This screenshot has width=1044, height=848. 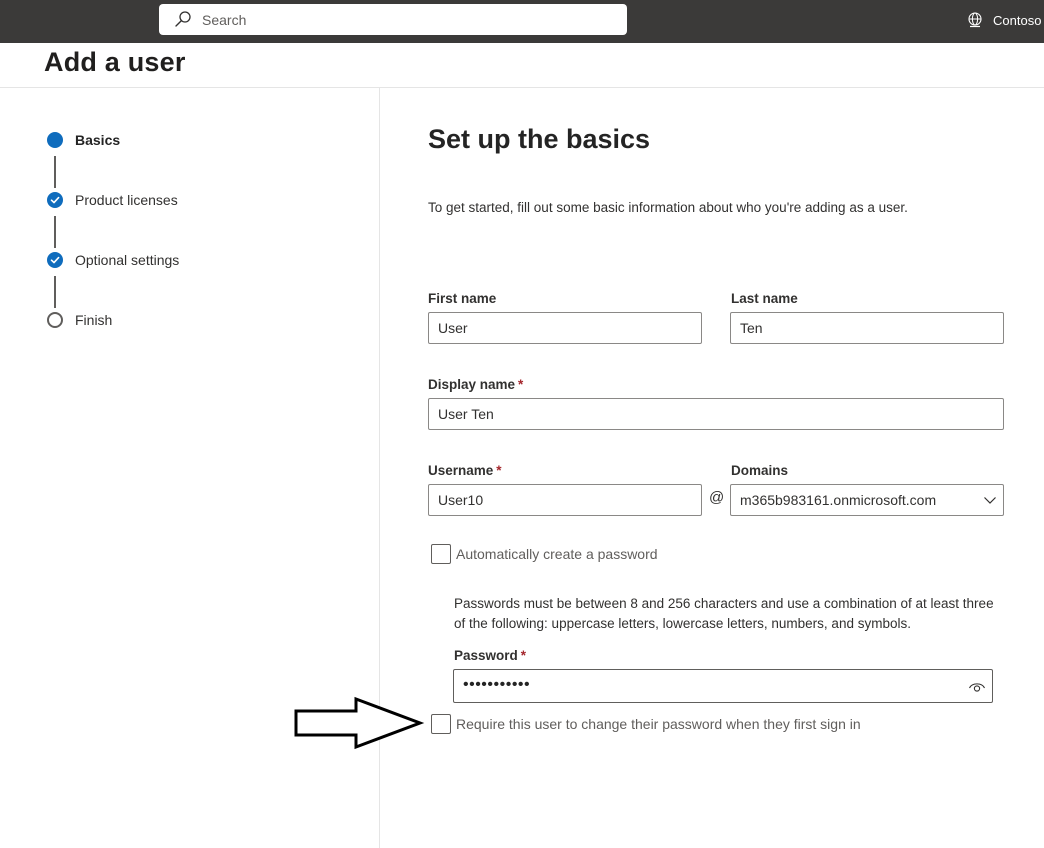 I want to click on current-step-indicator, so click(x=55, y=140).